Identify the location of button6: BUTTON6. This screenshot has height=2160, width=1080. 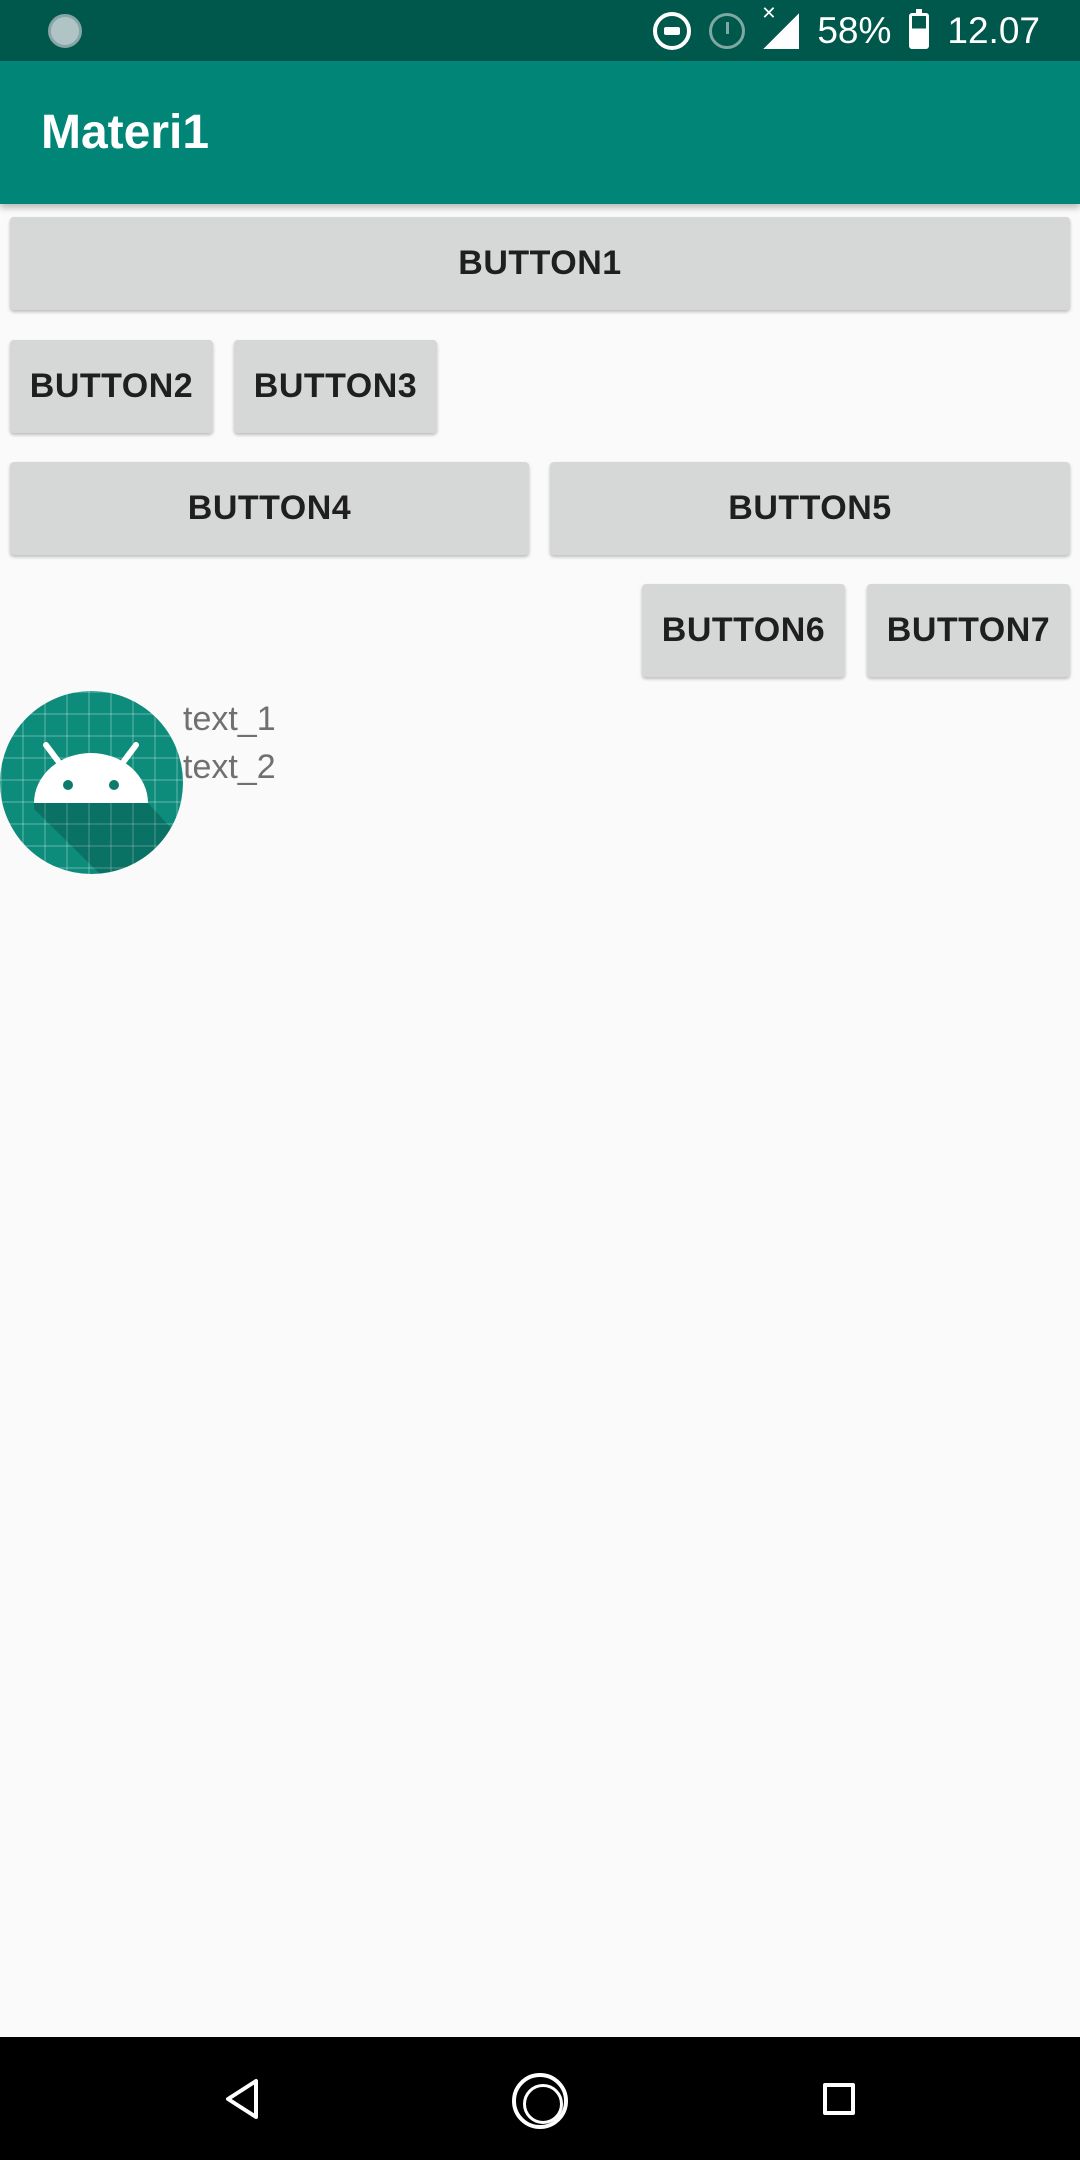
(743, 630).